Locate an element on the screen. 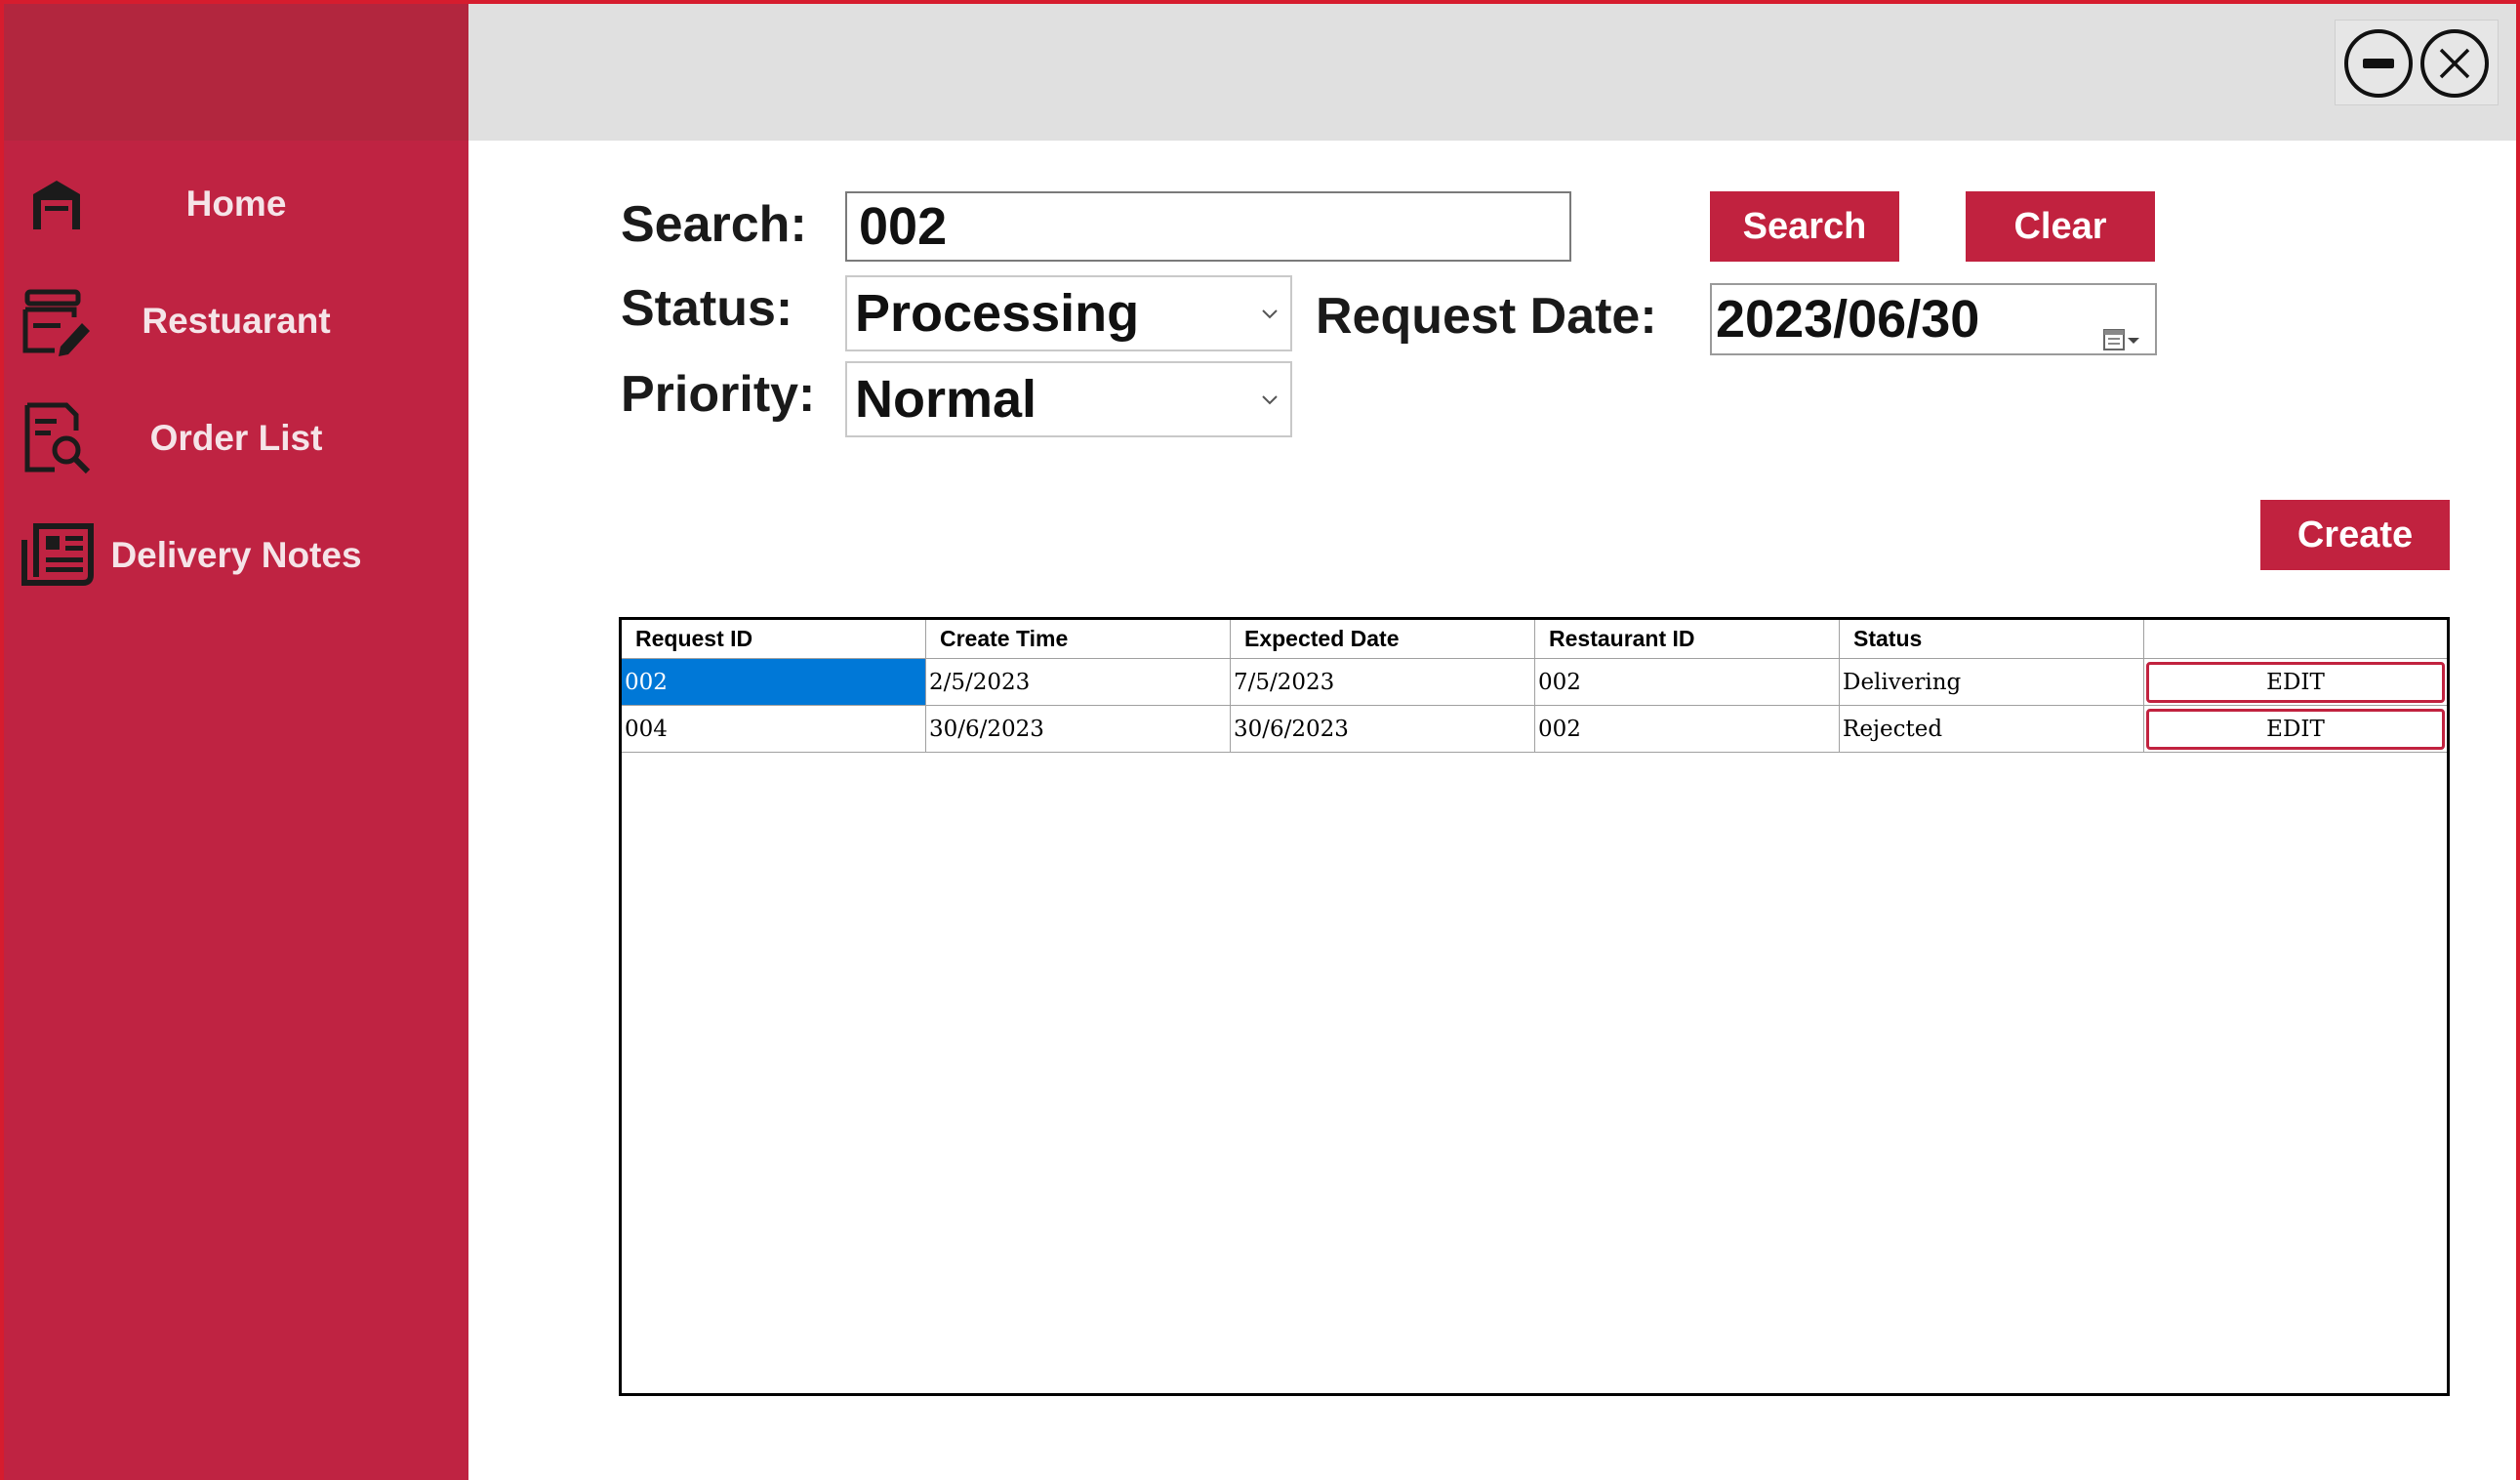 The image size is (2520, 1480). create-button: Create is located at coordinates (2355, 535).